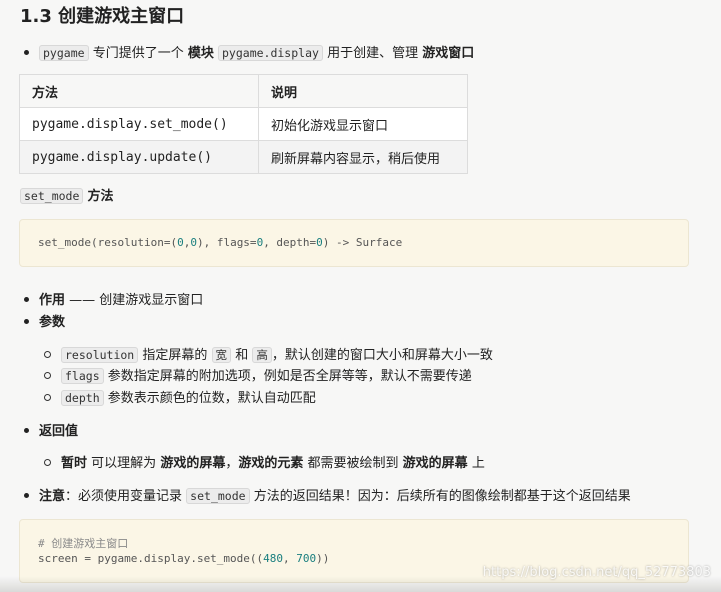 The height and width of the screenshot is (592, 721). I want to click on inline-code: flags, so click(82, 376).